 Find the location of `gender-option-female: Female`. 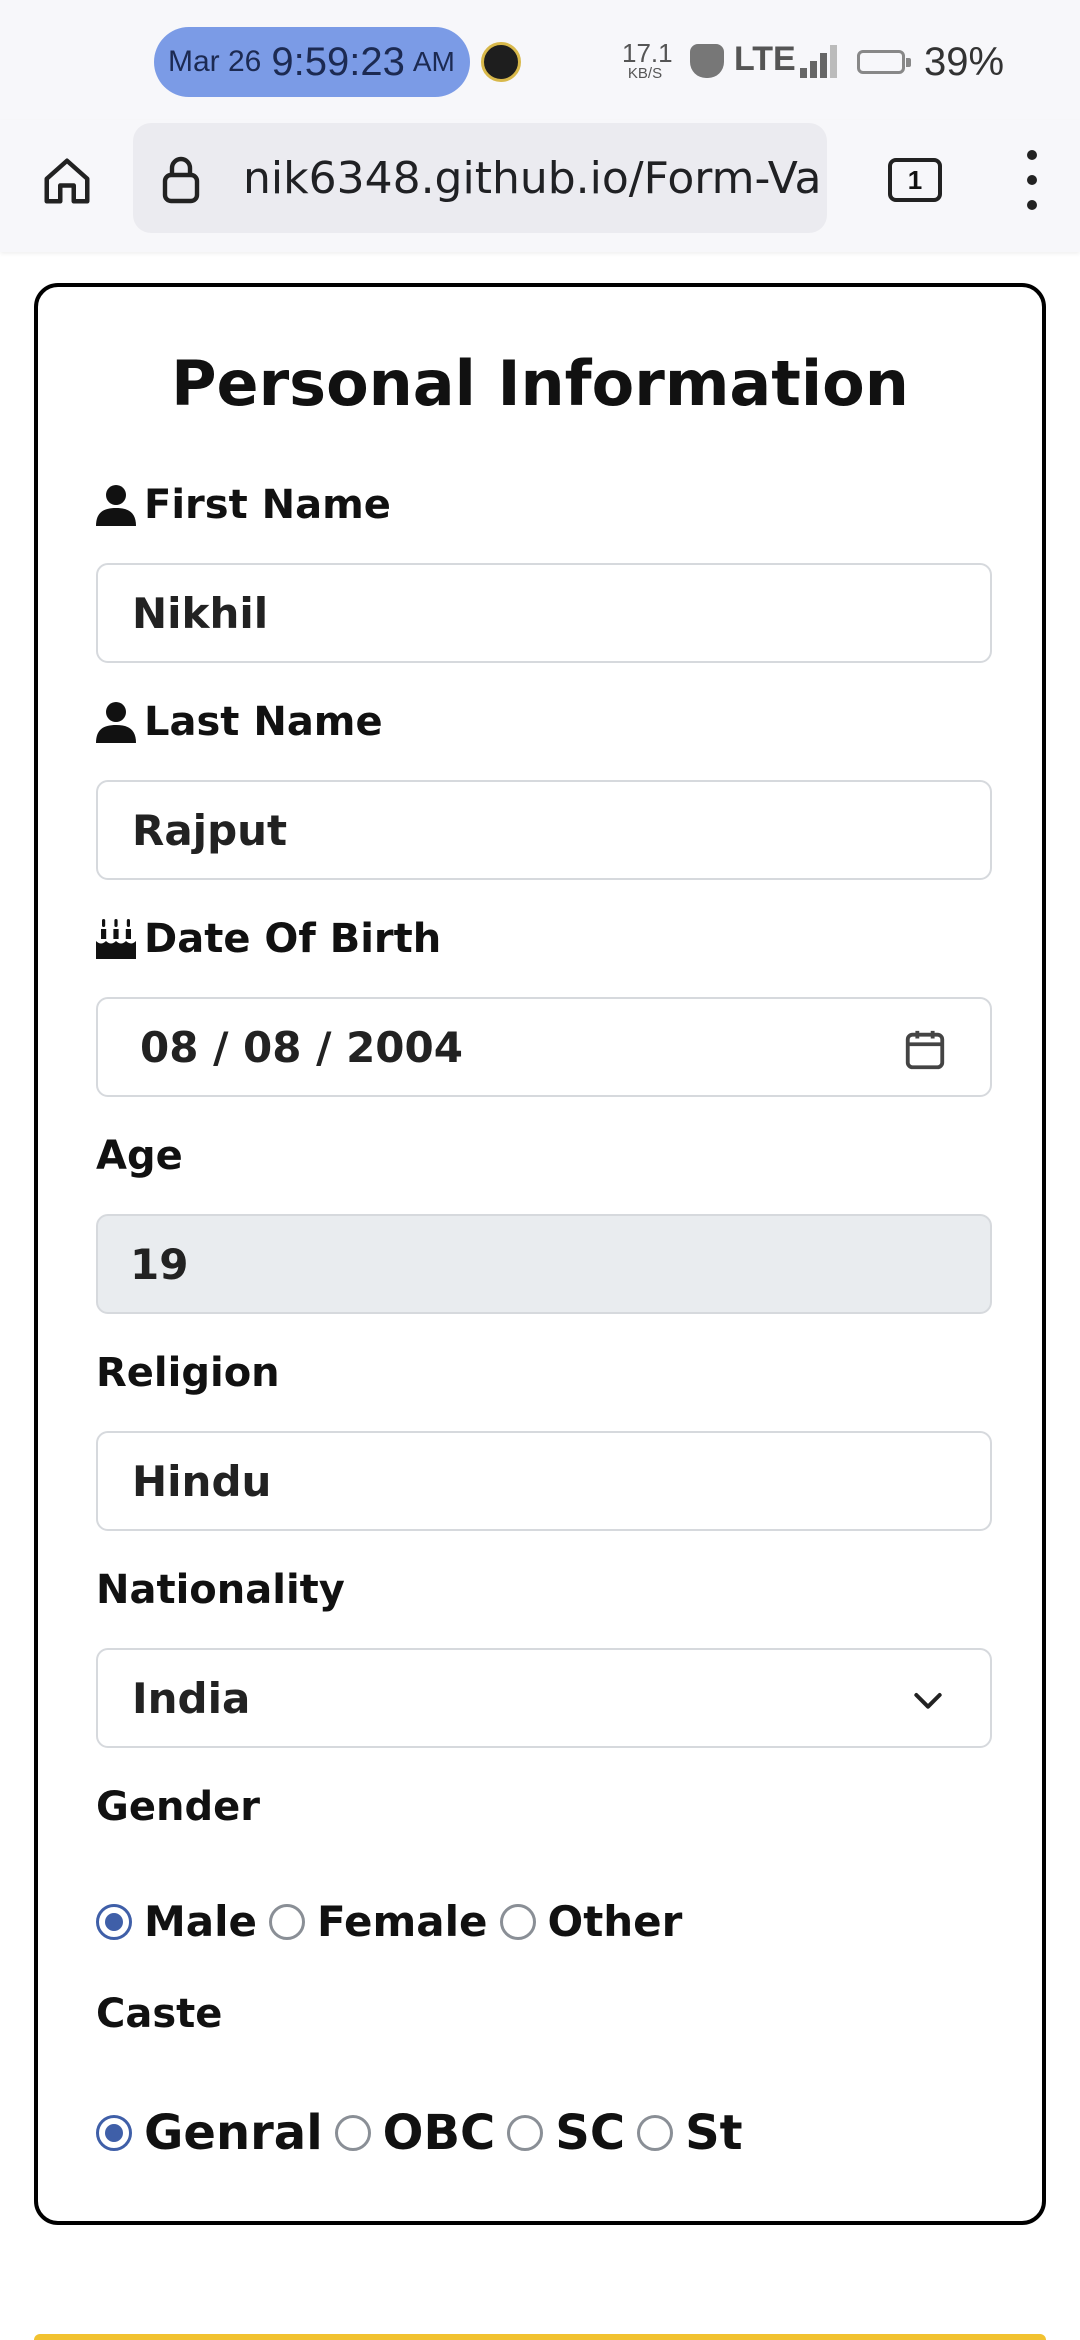

gender-option-female: Female is located at coordinates (378, 1921).